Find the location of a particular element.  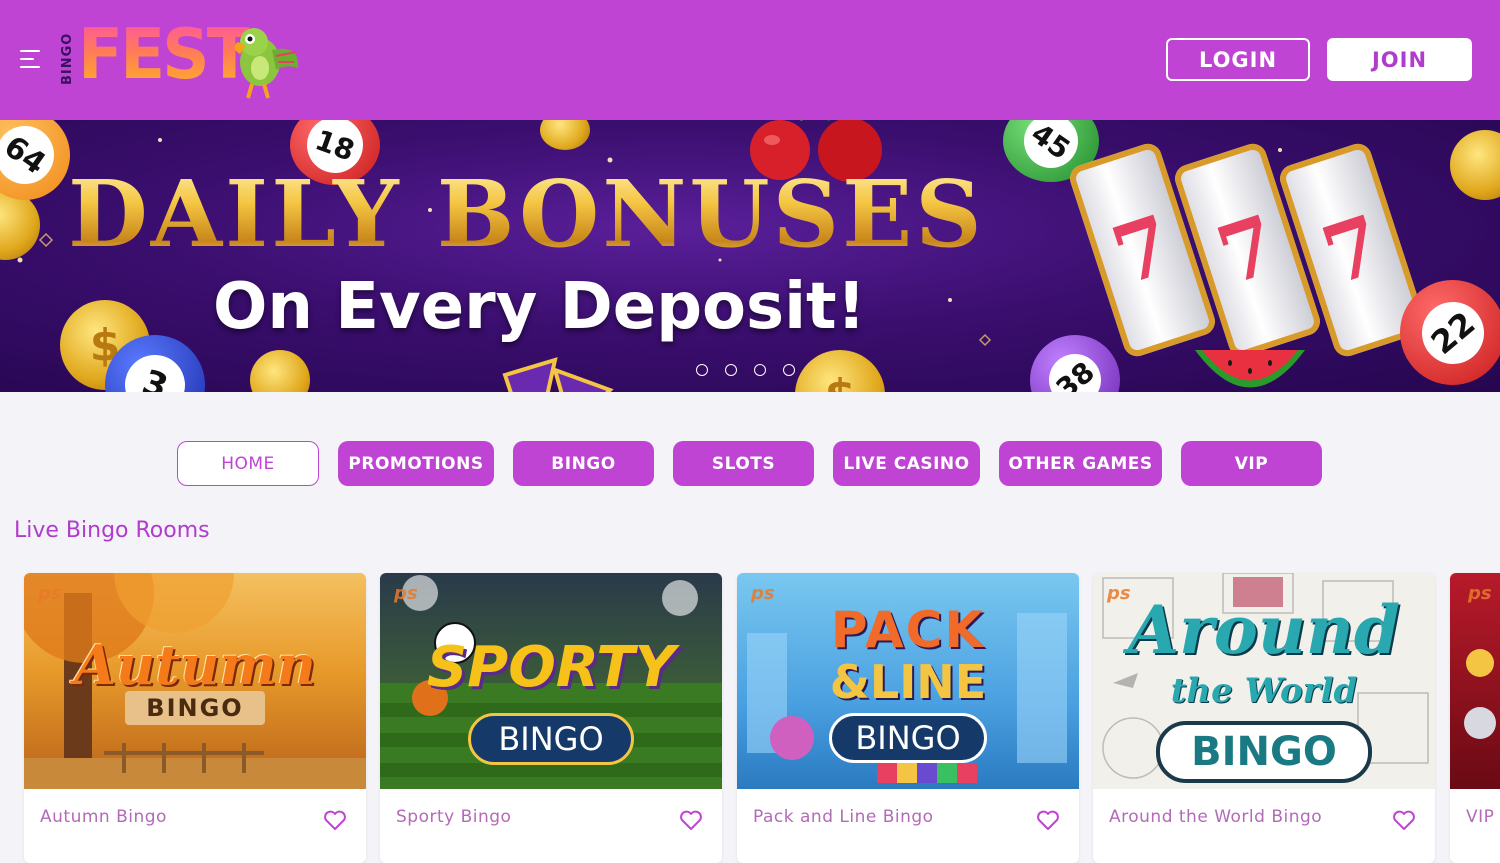

game-thumbnail: ps SPORTY BINGO is located at coordinates (551, 681).